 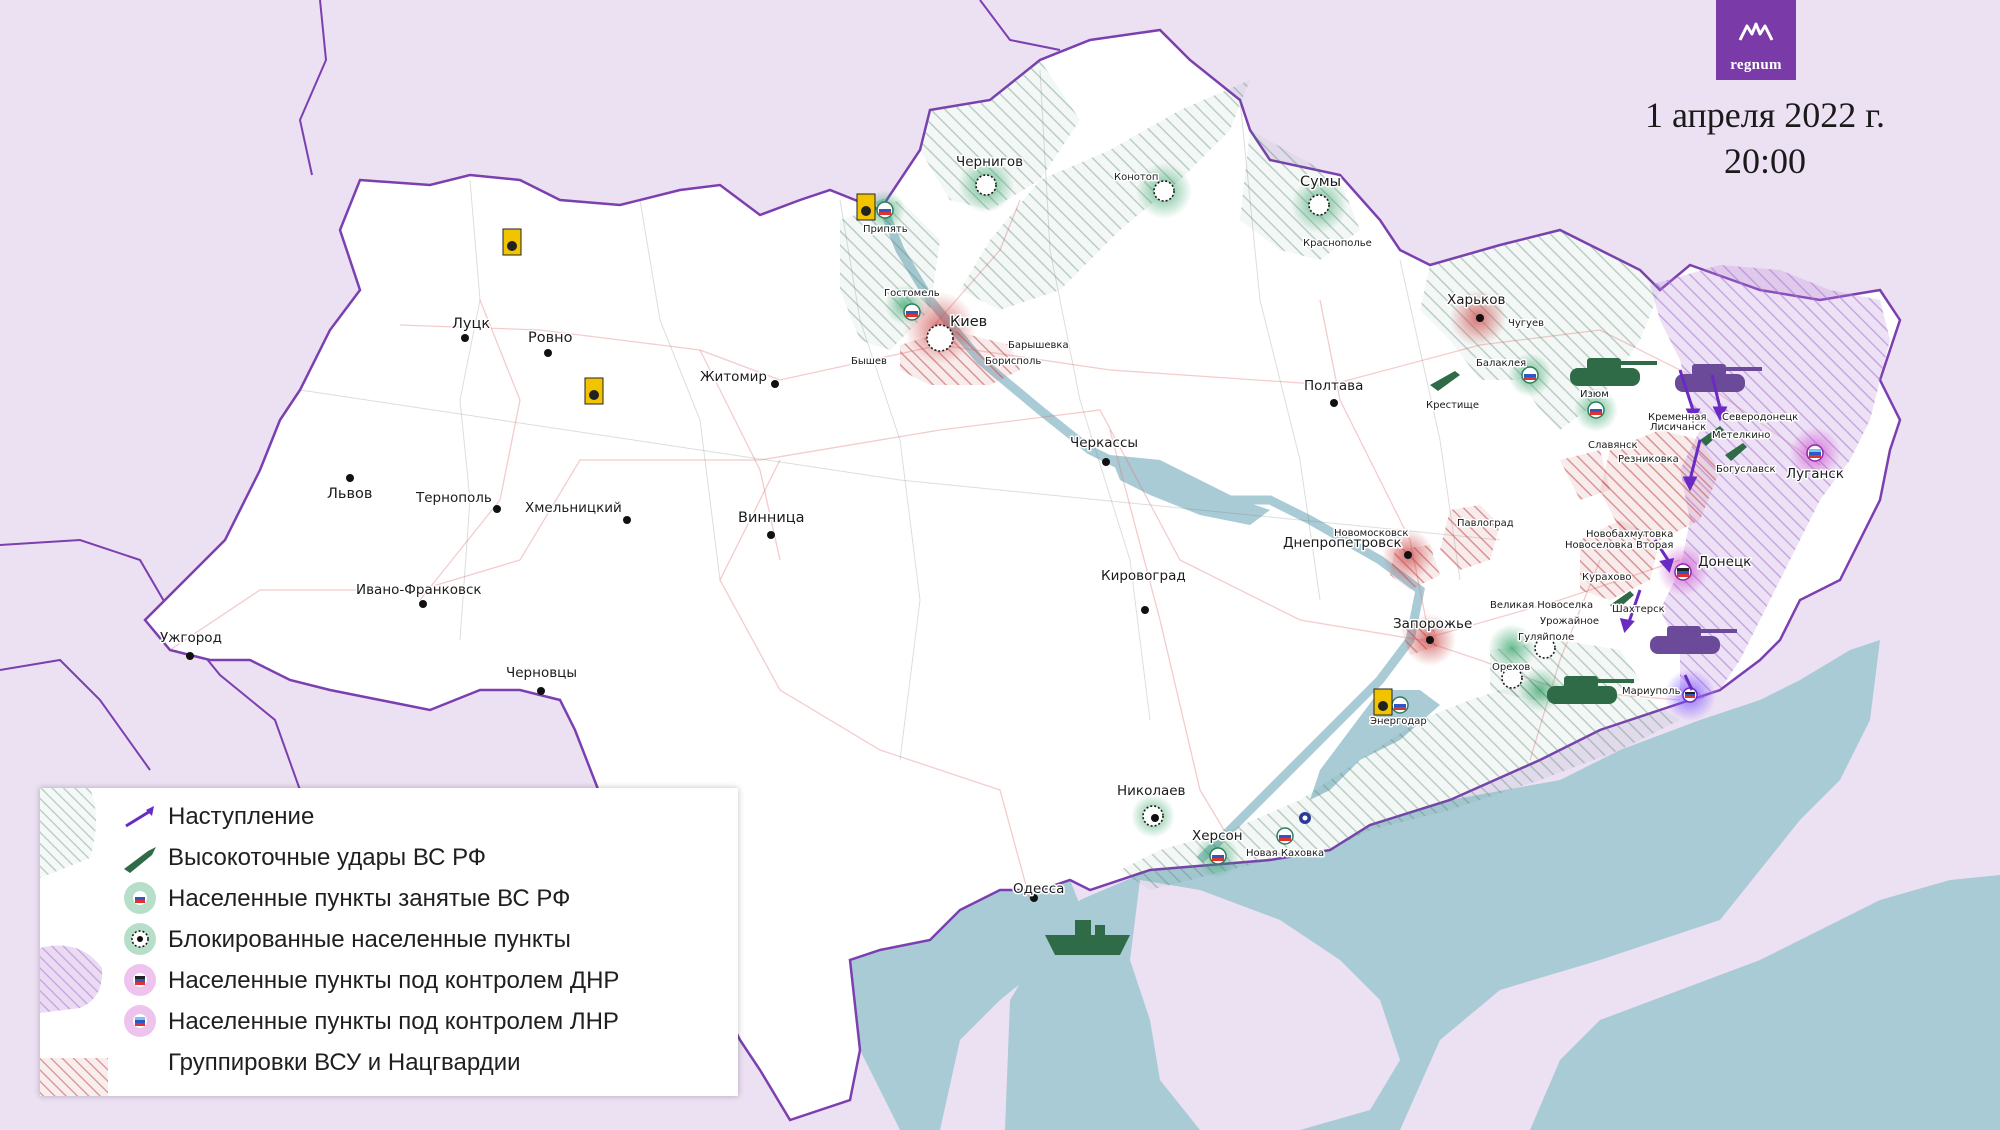 I want to click on label-zhitomir: Житомир, so click(x=733, y=377).